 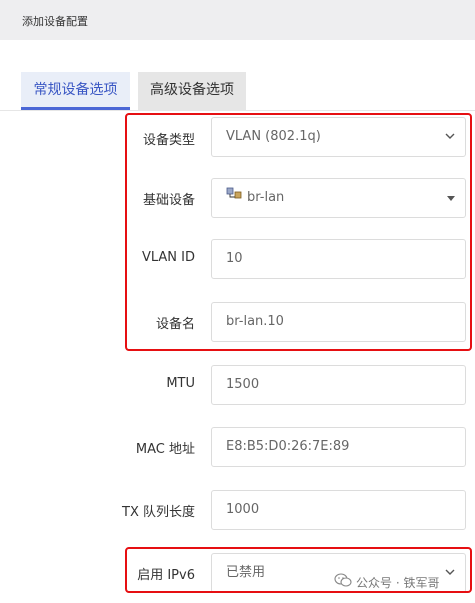 What do you see at coordinates (338, 322) in the screenshot?
I see `device-name-input: br-lan.10` at bounding box center [338, 322].